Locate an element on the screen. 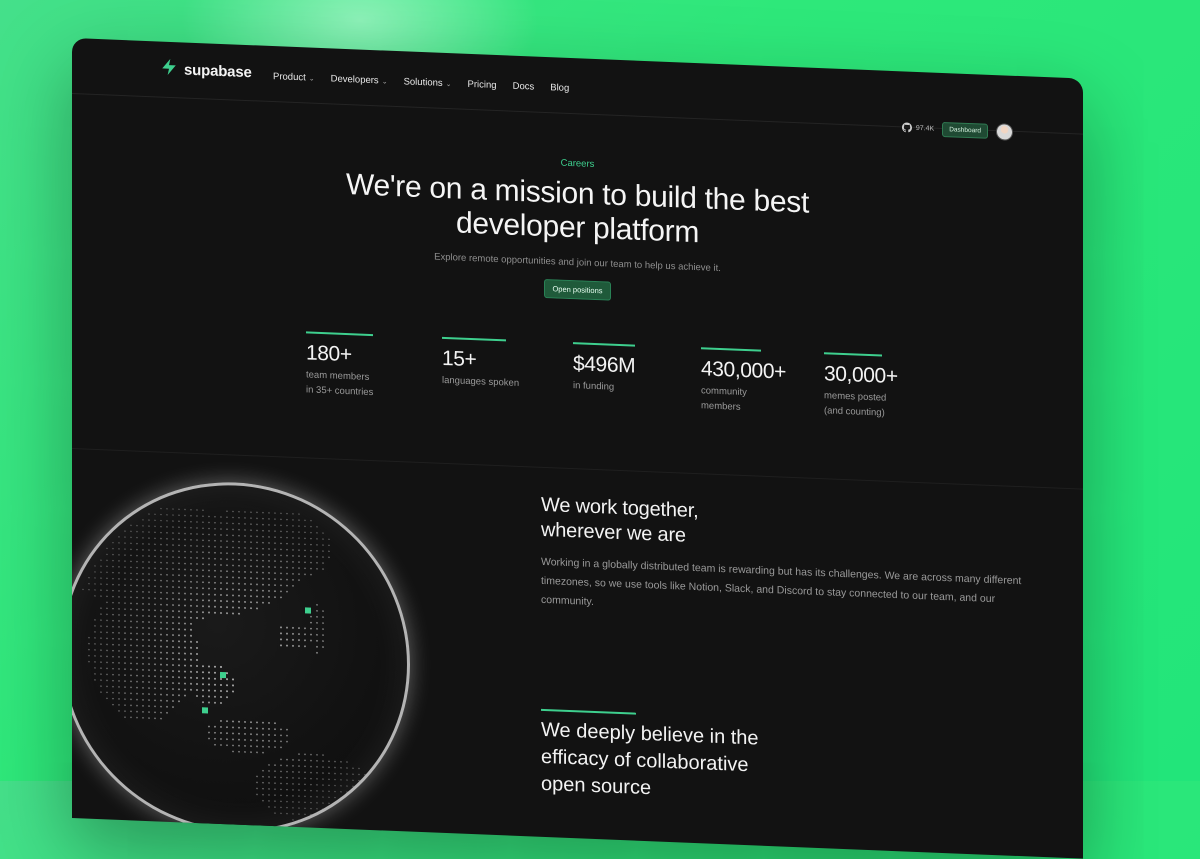 The width and height of the screenshot is (1200, 859). nav-item-label: Docs is located at coordinates (523, 86).